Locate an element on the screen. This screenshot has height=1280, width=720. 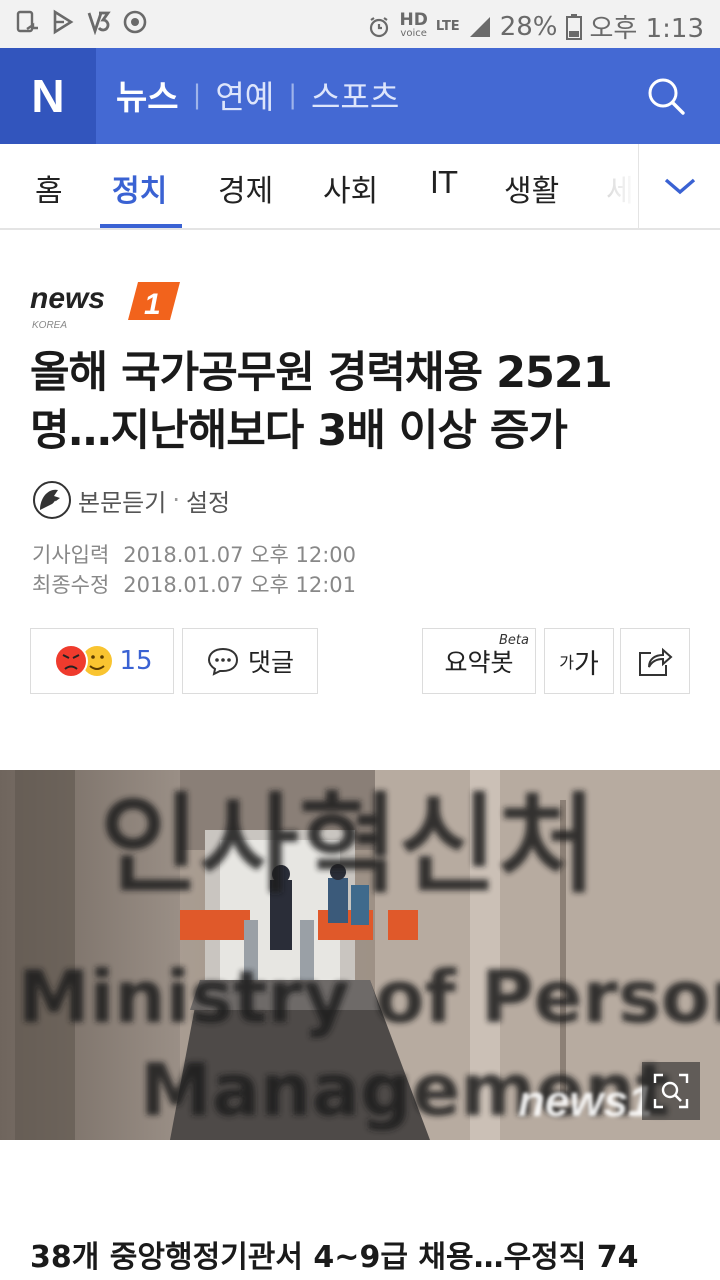
share-button is located at coordinates (655, 661).